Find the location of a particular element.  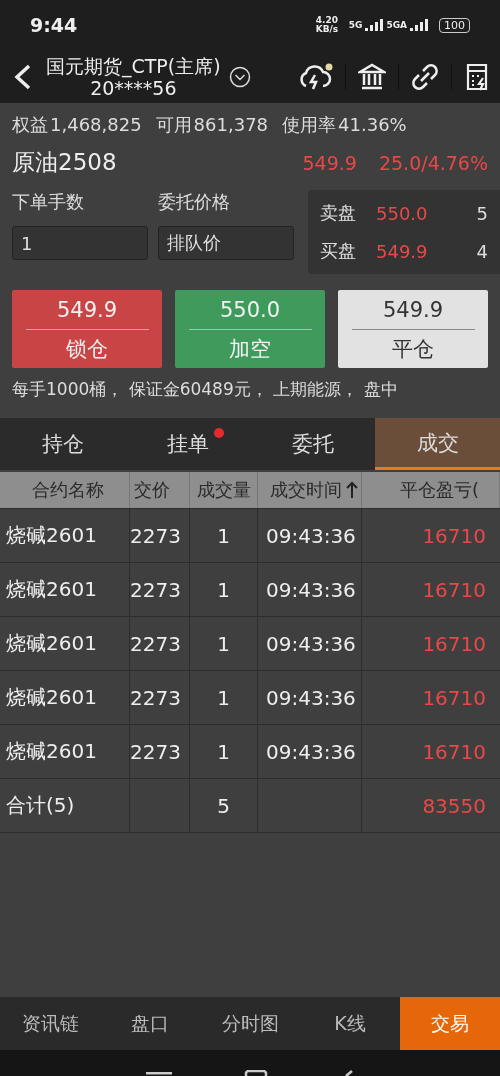

tab: 挂单 is located at coordinates (187, 444).